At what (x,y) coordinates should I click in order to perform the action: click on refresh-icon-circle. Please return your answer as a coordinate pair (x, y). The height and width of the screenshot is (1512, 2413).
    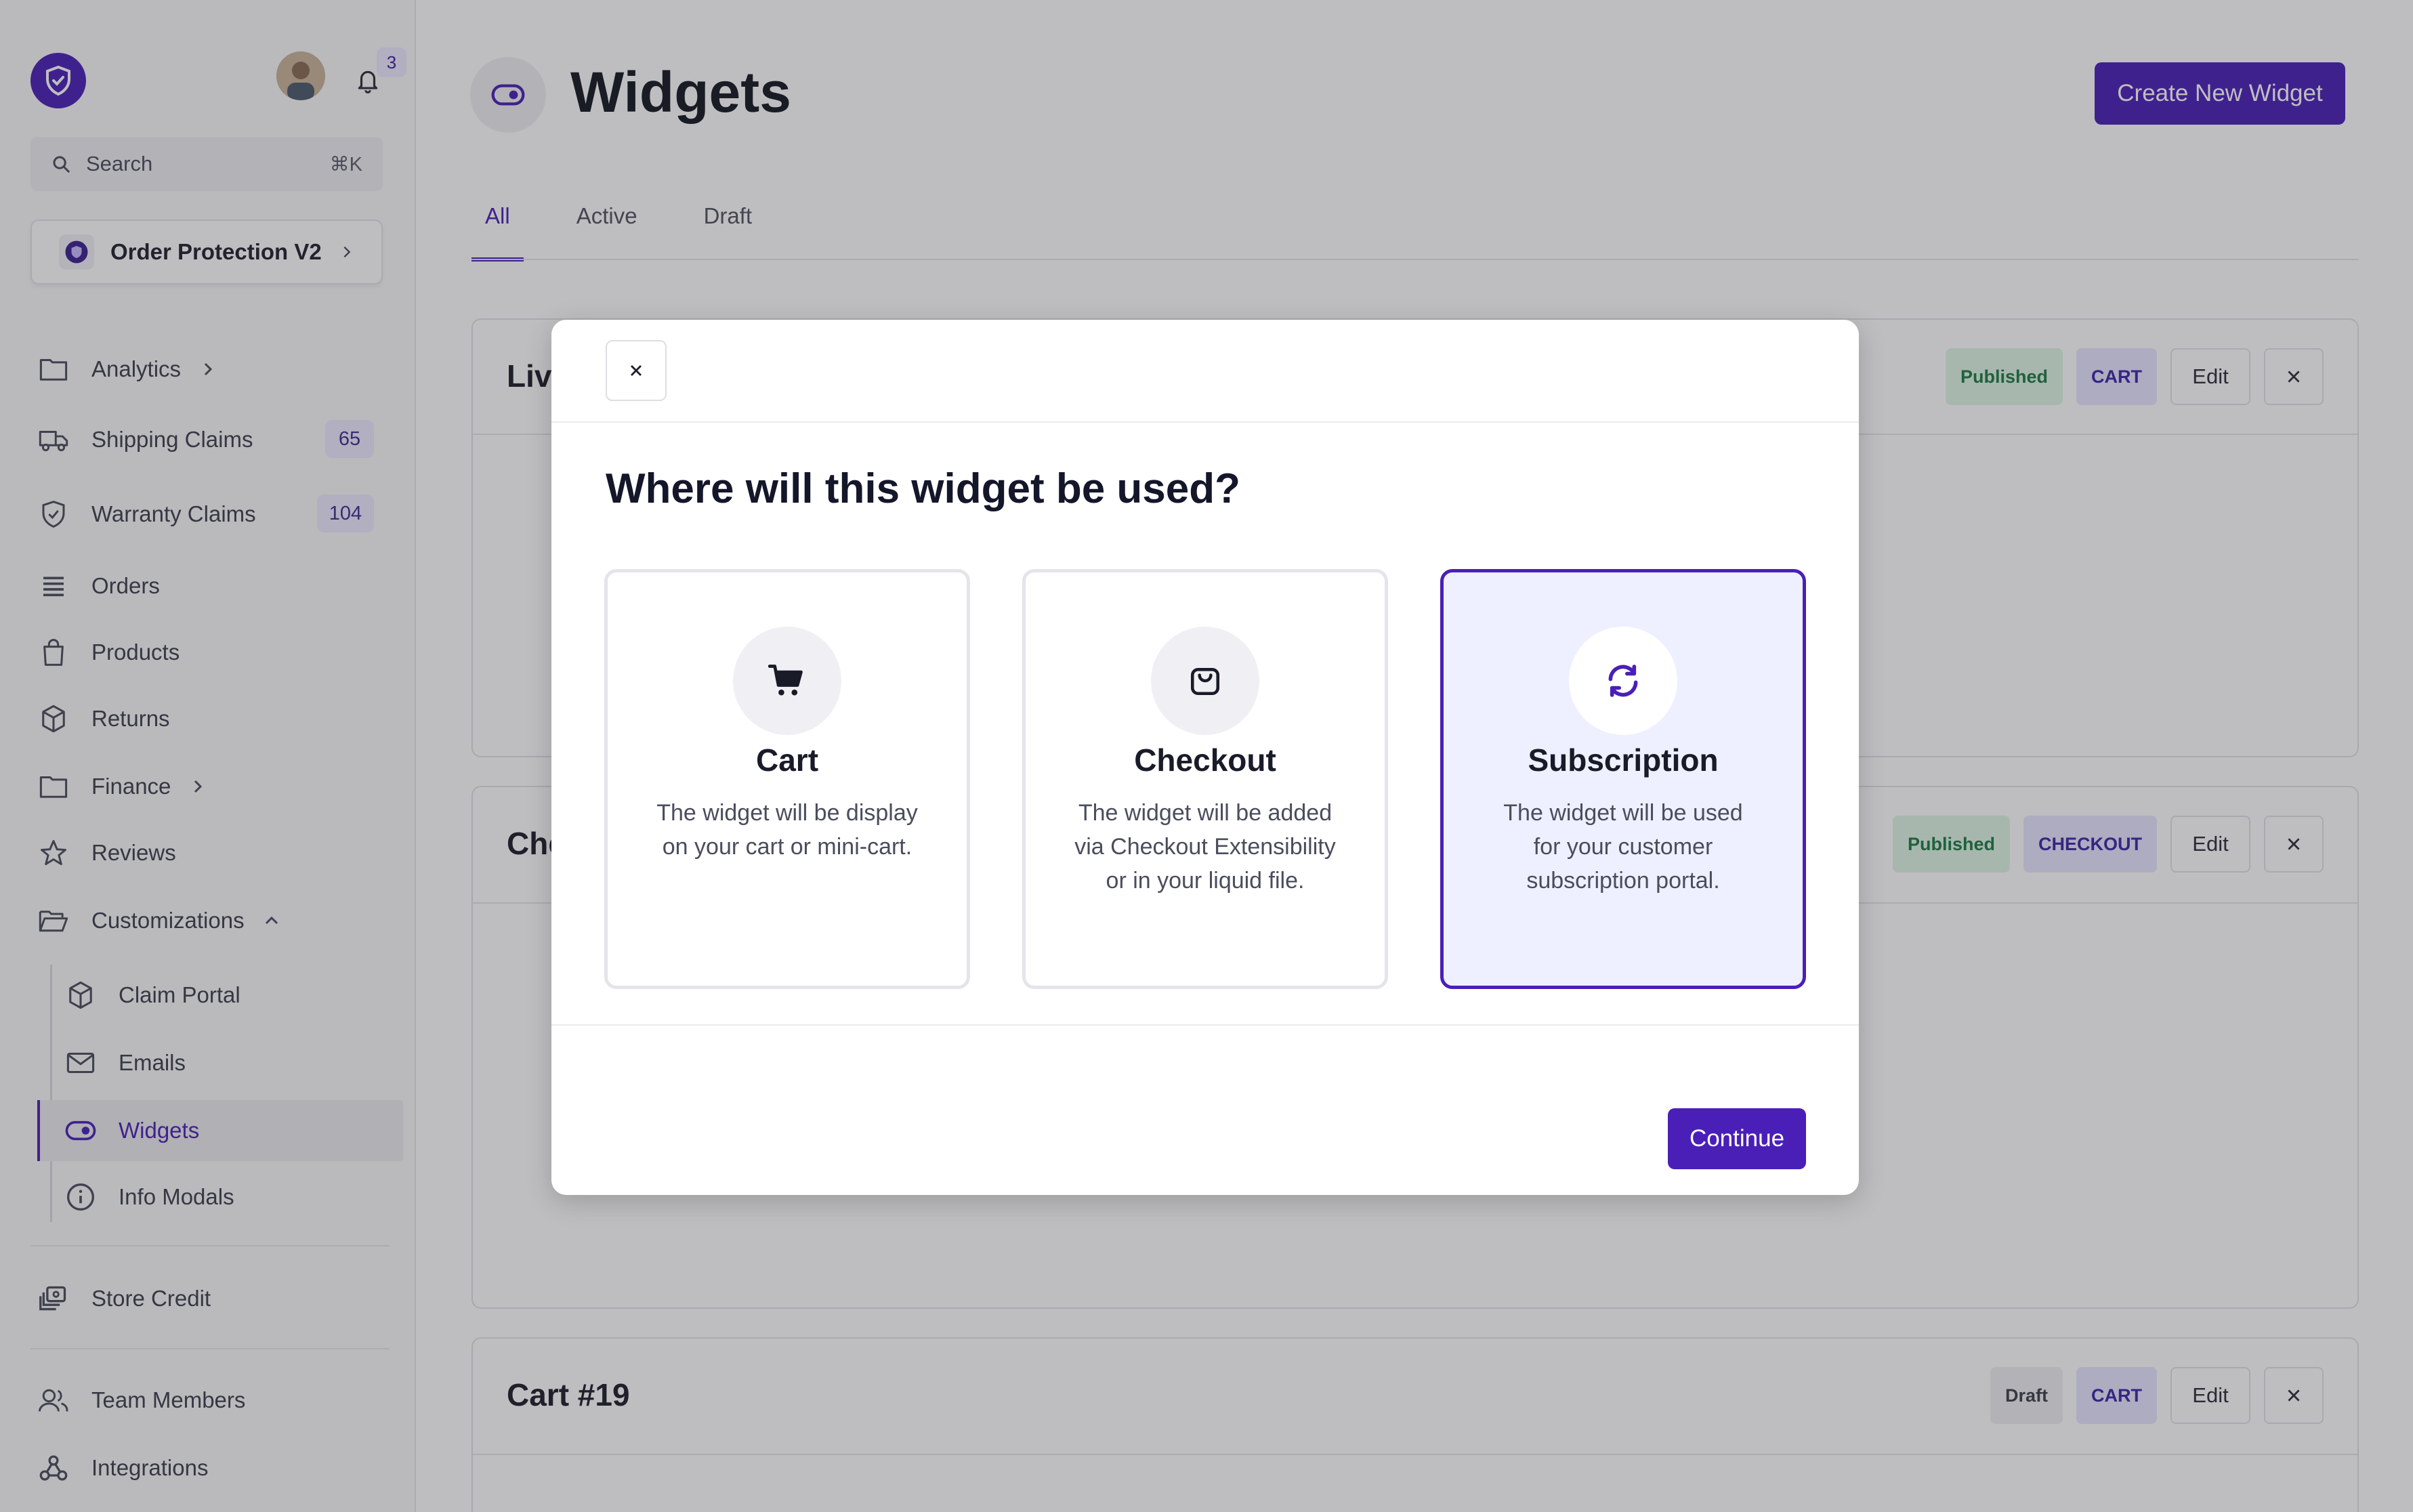
    Looking at the image, I should click on (1623, 681).